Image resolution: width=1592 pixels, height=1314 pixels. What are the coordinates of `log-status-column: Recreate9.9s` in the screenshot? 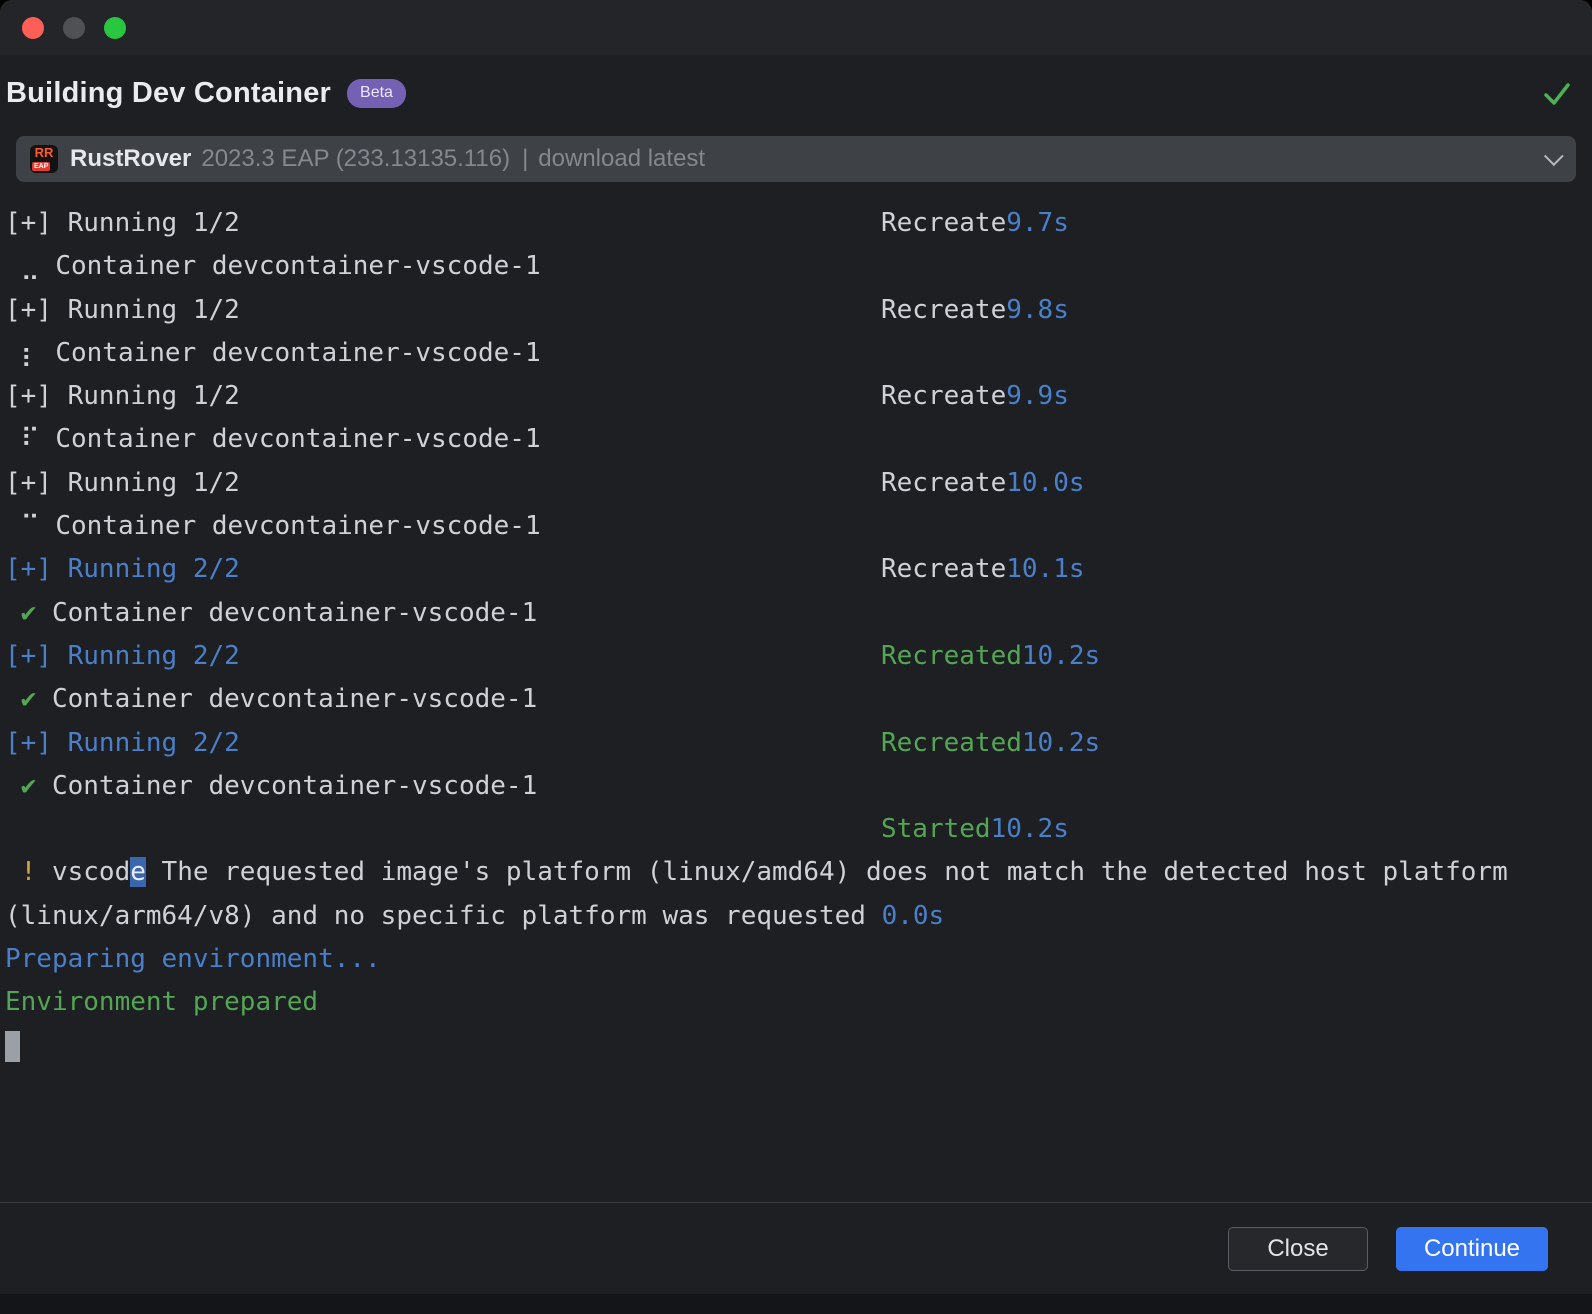 It's located at (975, 396).